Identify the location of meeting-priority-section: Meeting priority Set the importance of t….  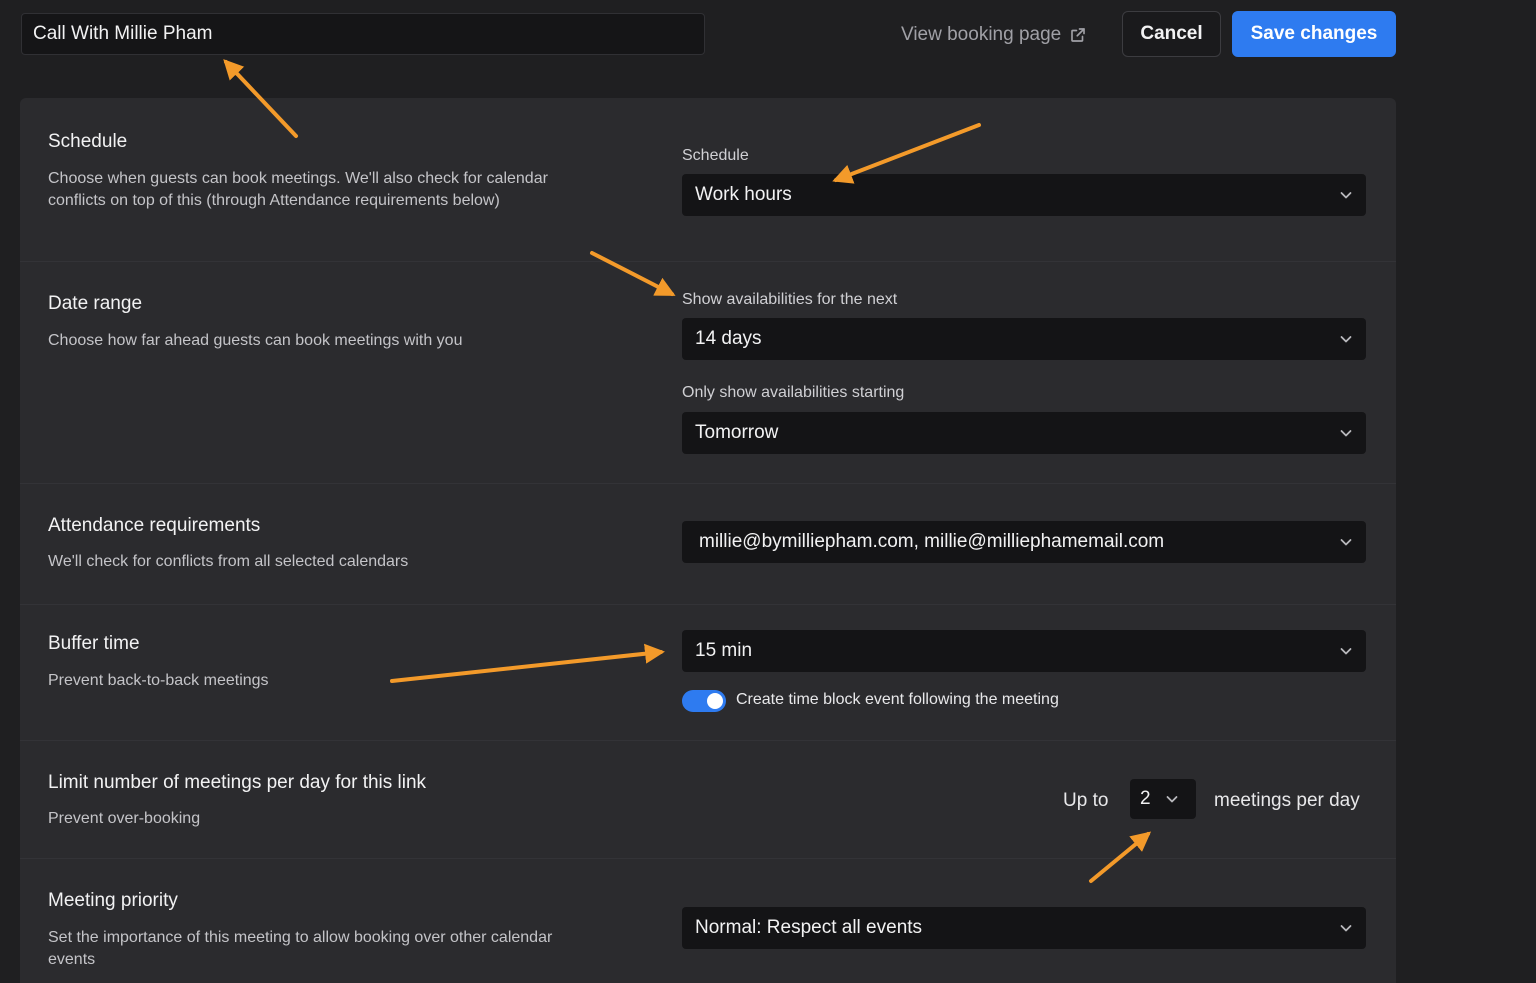
(708, 920).